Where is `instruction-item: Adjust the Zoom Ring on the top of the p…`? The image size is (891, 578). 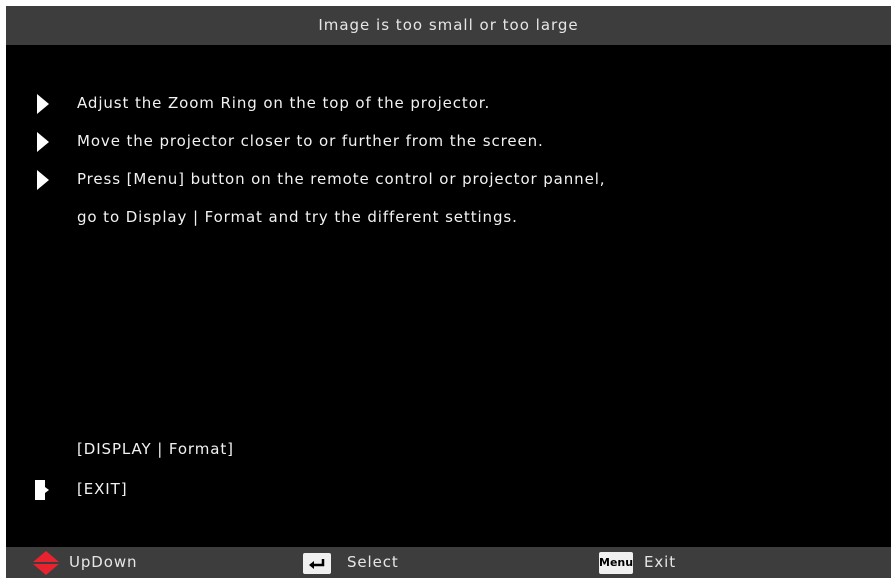 instruction-item: Adjust the Zoom Ring on the top of the p… is located at coordinates (284, 103).